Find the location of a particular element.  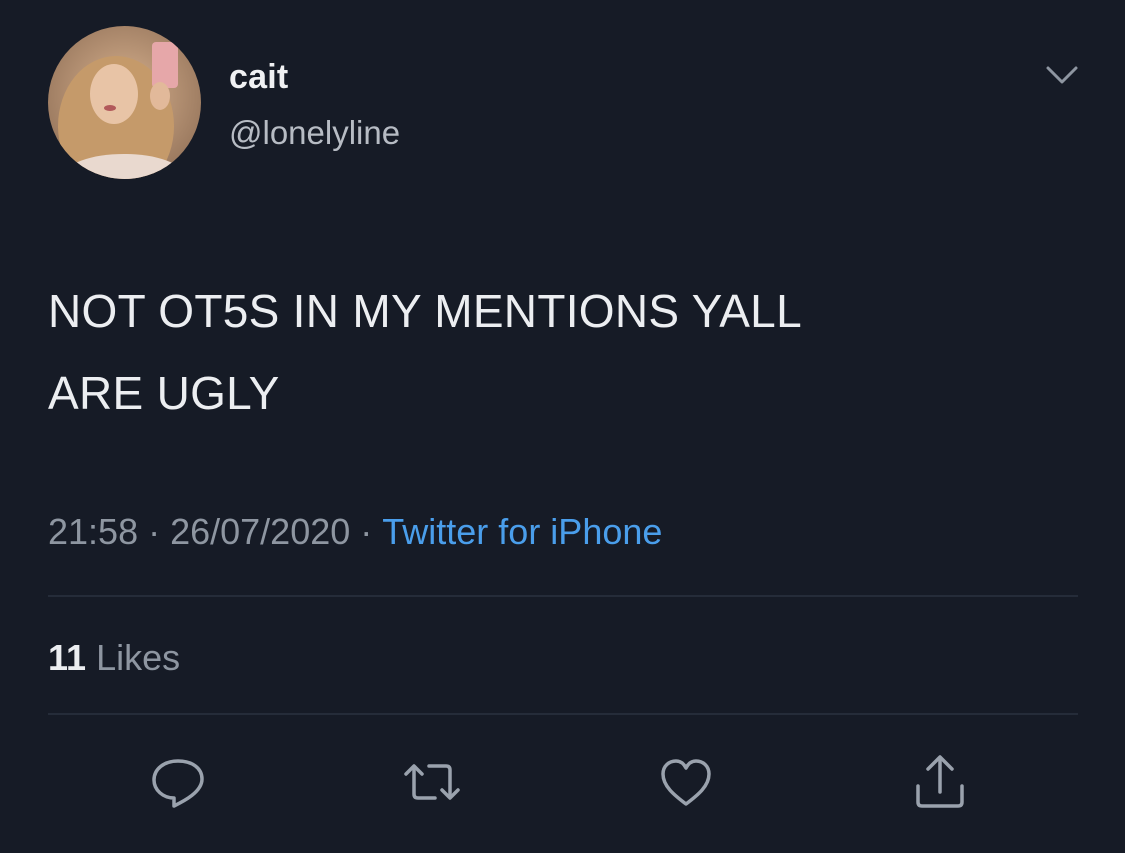

retweet-icon is located at coordinates (432, 782).